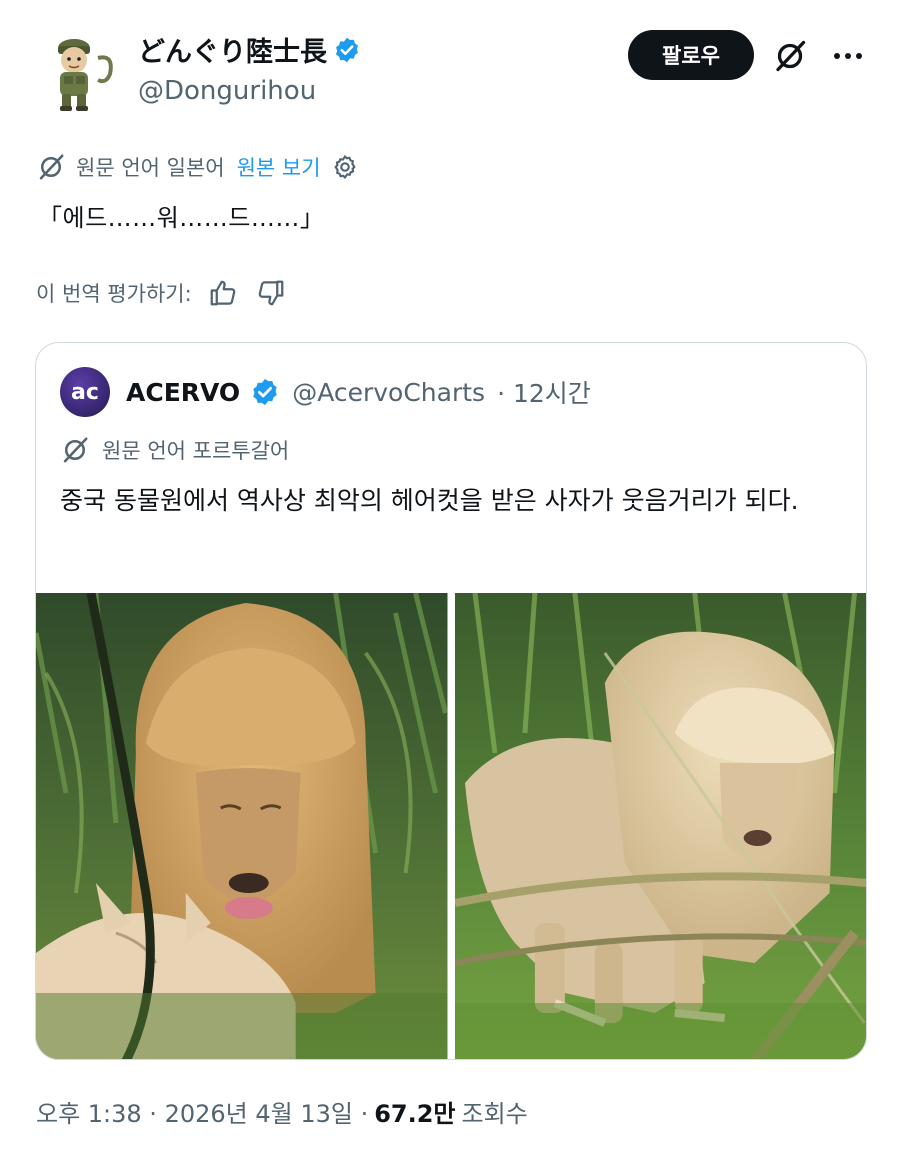  Describe the element at coordinates (790, 56) in the screenshot. I see `grok-icon` at that location.